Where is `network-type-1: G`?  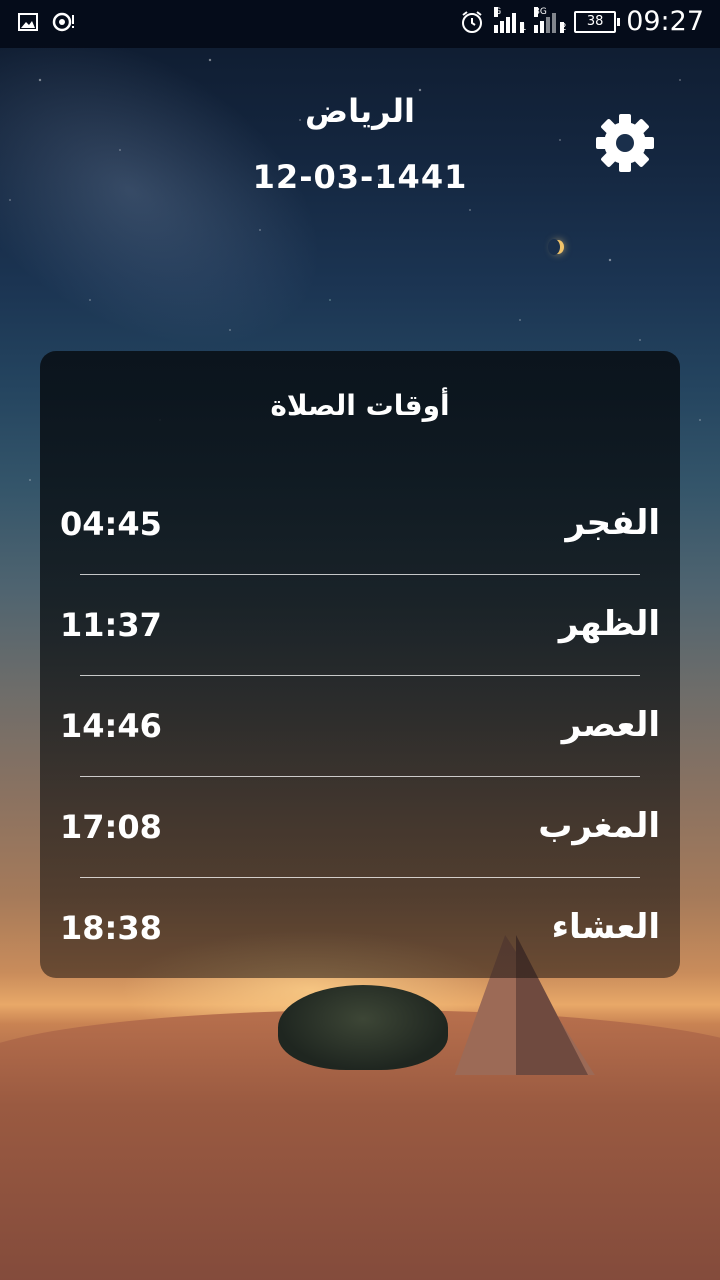 network-type-1: G is located at coordinates (498, 11).